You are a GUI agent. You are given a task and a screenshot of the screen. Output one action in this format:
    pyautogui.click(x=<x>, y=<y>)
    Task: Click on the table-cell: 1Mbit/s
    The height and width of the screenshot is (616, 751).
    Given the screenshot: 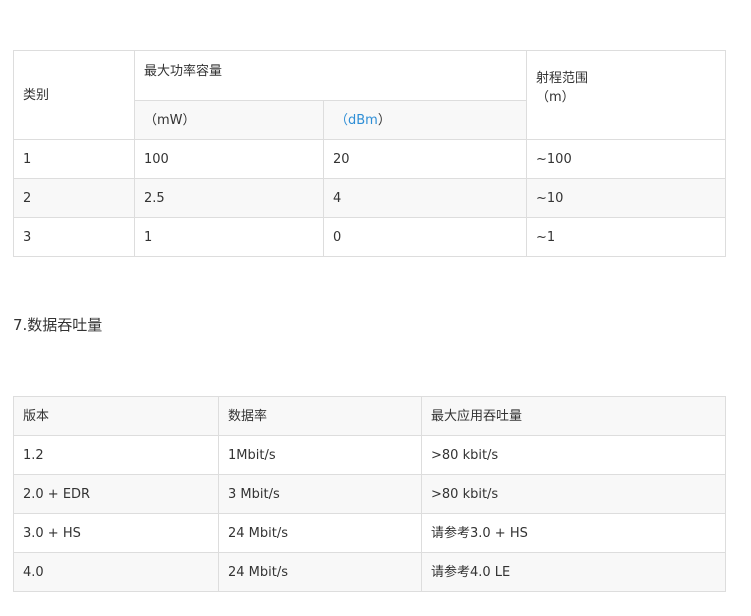 What is the action you would take?
    pyautogui.click(x=320, y=455)
    